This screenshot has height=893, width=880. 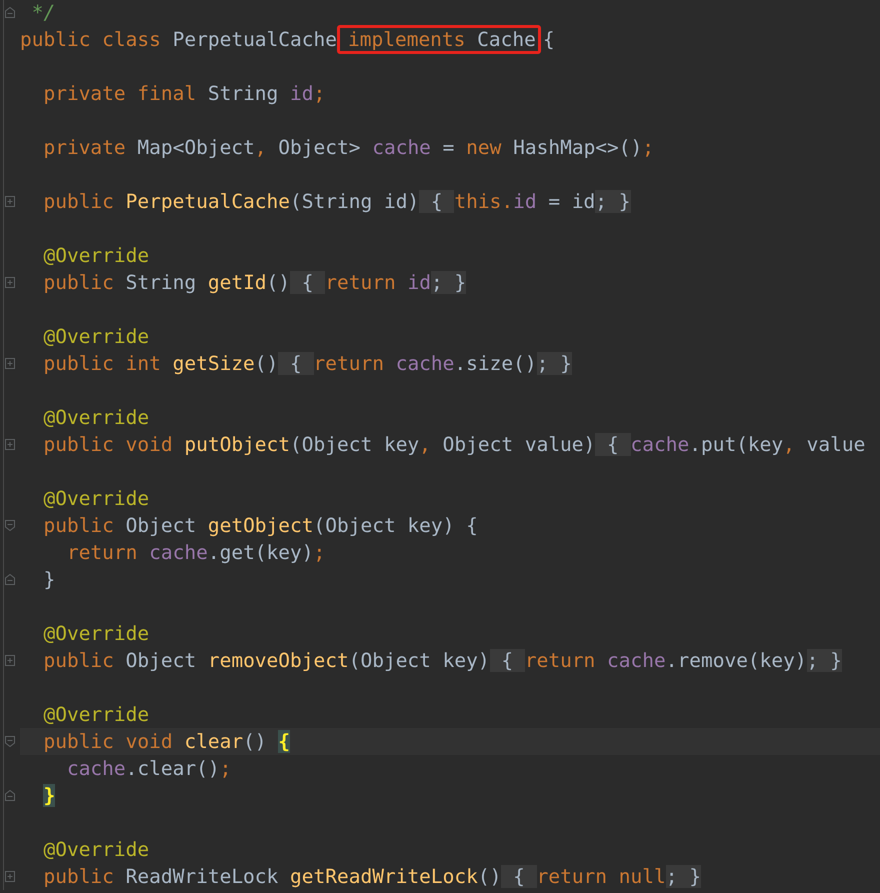 I want to click on code-text: (Object key) {, so click(x=396, y=525).